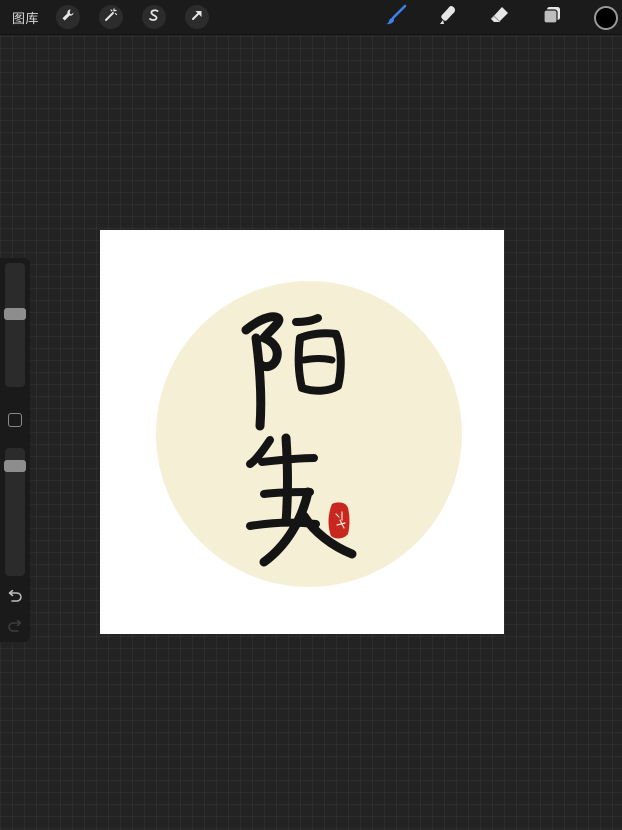 The width and height of the screenshot is (622, 830). I want to click on brush-opacity-slider, so click(15, 512).